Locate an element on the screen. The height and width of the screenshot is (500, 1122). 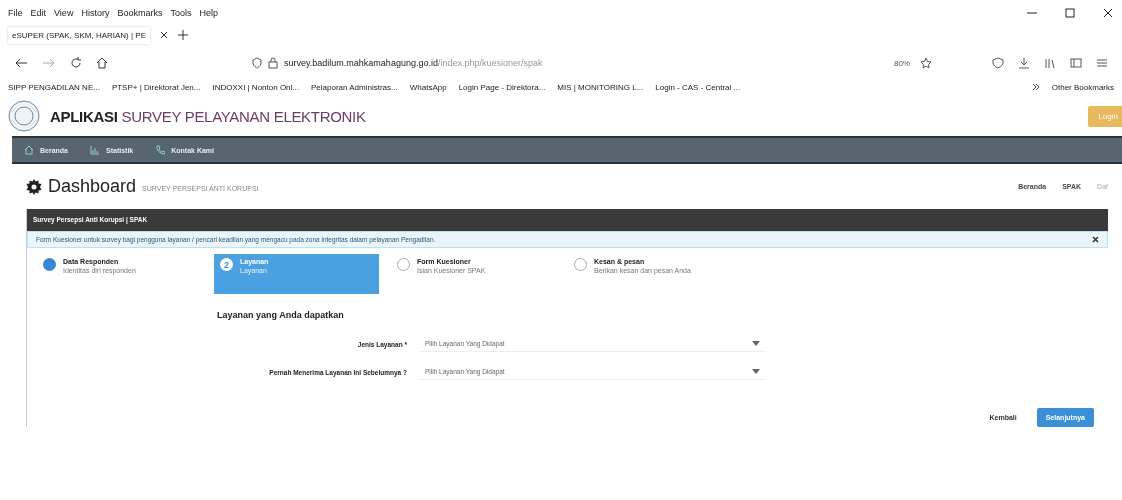
maximize-icon is located at coordinates (1070, 13).